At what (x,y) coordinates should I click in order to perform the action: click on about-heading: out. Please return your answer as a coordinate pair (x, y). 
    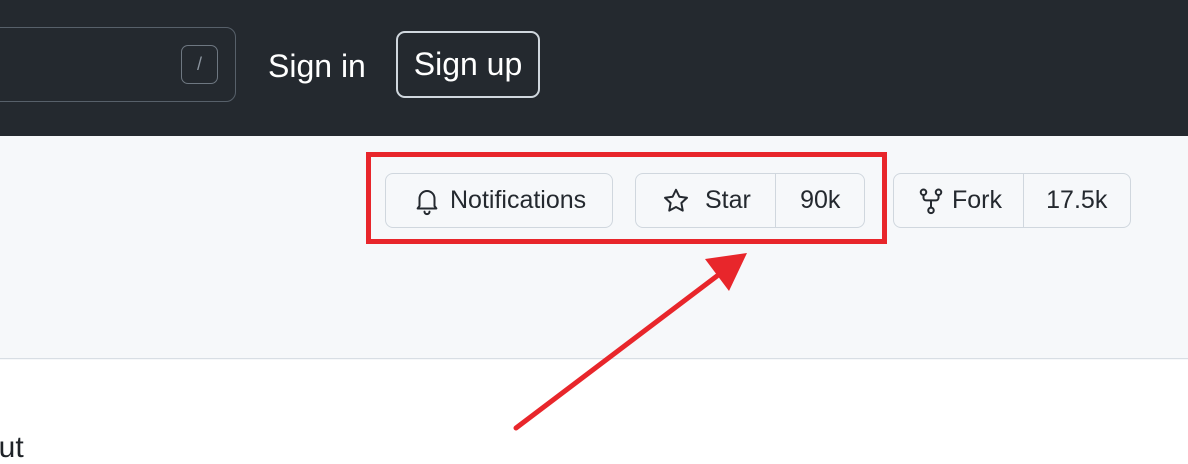
    Looking at the image, I should click on (12, 447).